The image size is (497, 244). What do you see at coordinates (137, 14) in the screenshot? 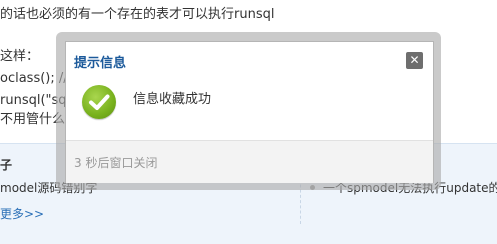
I see `article-text-line: 的话也必须的有一个存在的表才可以执行runsql` at bounding box center [137, 14].